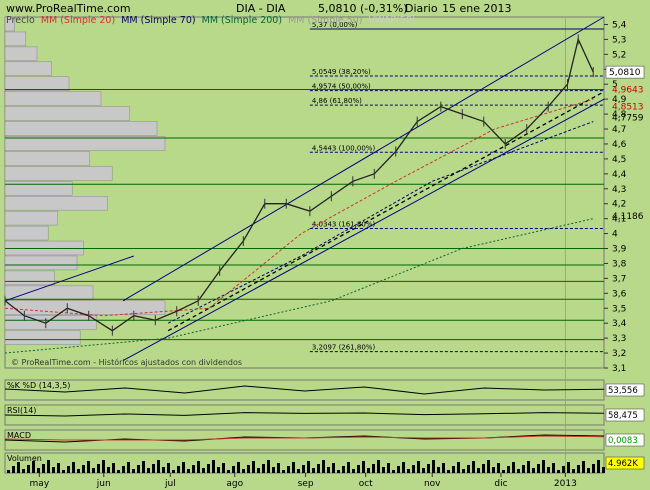 The height and width of the screenshot is (490, 650). Describe the element at coordinates (366, 484) in the screenshot. I see `x-tick-label: oct` at that location.